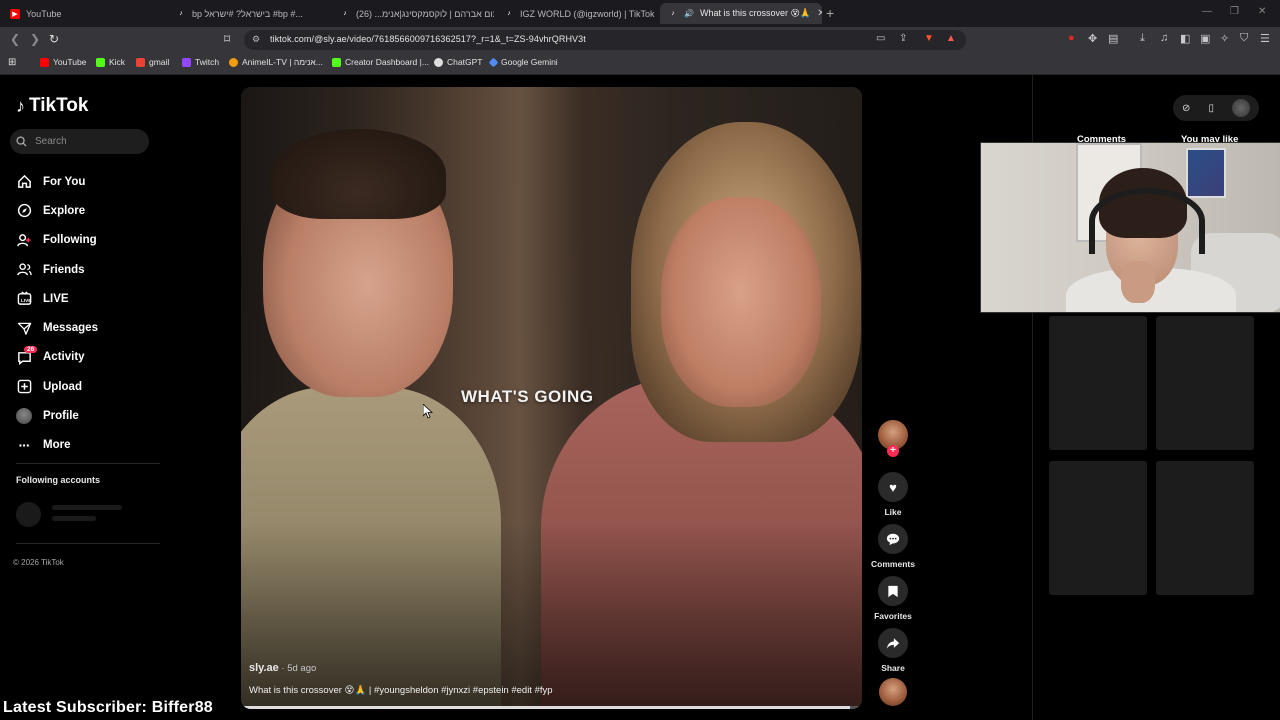 Image resolution: width=1280 pixels, height=720 pixels. What do you see at coordinates (1240, 108) in the screenshot?
I see `user-avatar` at bounding box center [1240, 108].